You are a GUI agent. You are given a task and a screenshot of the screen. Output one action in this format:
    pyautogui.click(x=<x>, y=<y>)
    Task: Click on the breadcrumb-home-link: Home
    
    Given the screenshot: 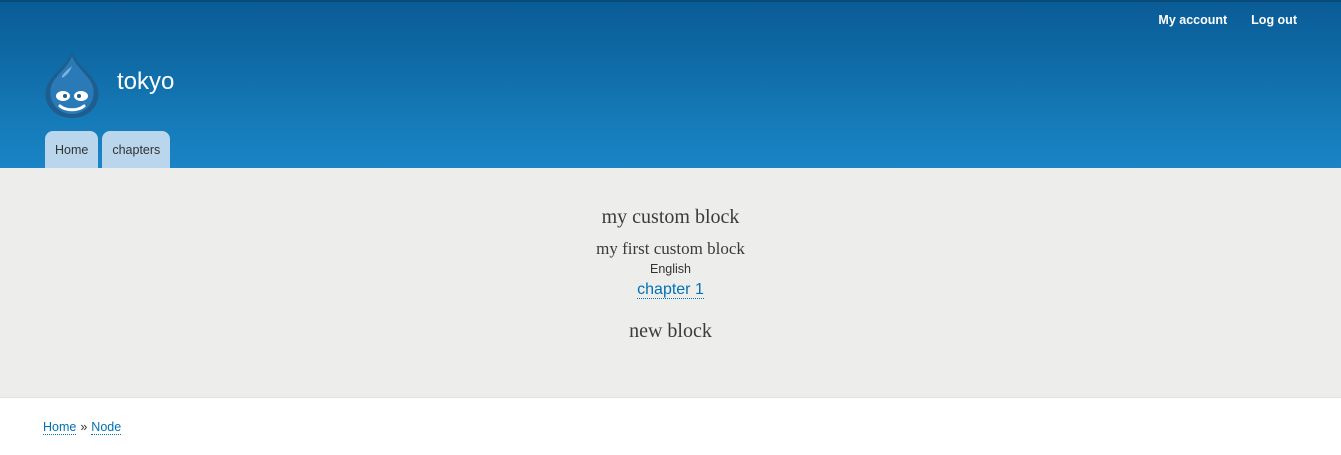 What is the action you would take?
    pyautogui.click(x=60, y=427)
    